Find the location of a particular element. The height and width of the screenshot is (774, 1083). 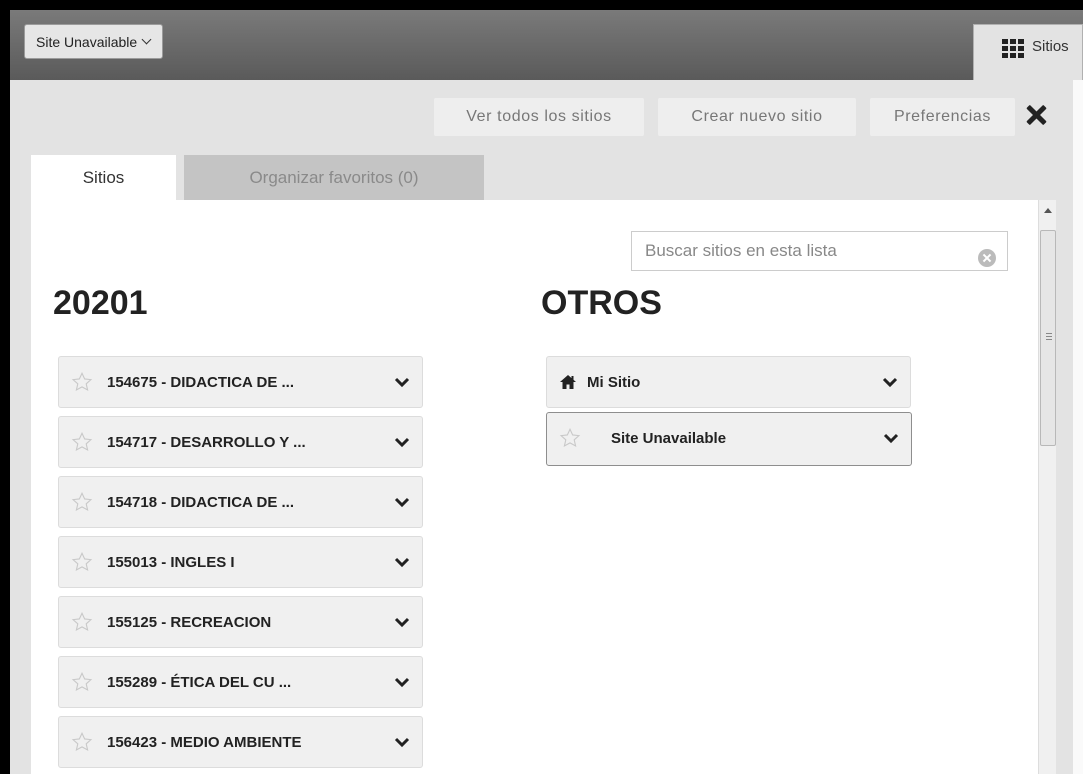

apps-grid-icon is located at coordinates (1013, 48).